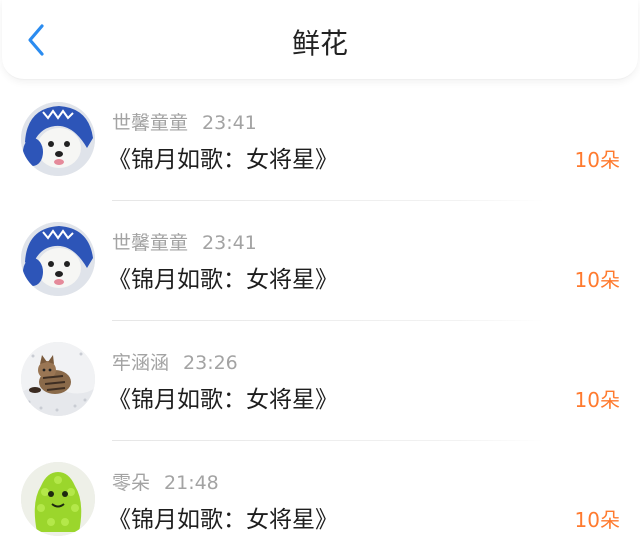 The image size is (640, 560). I want to click on username: 零朵, so click(131, 483).